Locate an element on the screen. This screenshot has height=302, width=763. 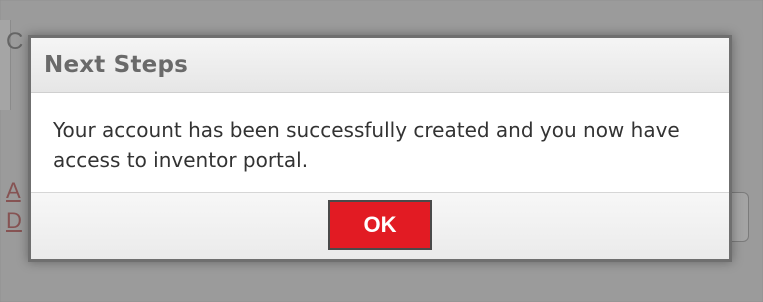
ok-button: OK is located at coordinates (380, 225).